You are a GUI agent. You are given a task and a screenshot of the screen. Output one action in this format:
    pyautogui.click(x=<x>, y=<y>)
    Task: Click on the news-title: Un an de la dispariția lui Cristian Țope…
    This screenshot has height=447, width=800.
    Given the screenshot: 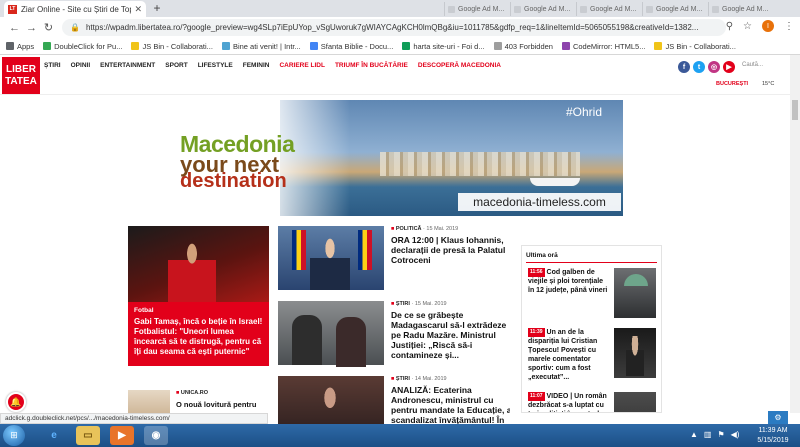 What is the action you would take?
    pyautogui.click(x=562, y=355)
    